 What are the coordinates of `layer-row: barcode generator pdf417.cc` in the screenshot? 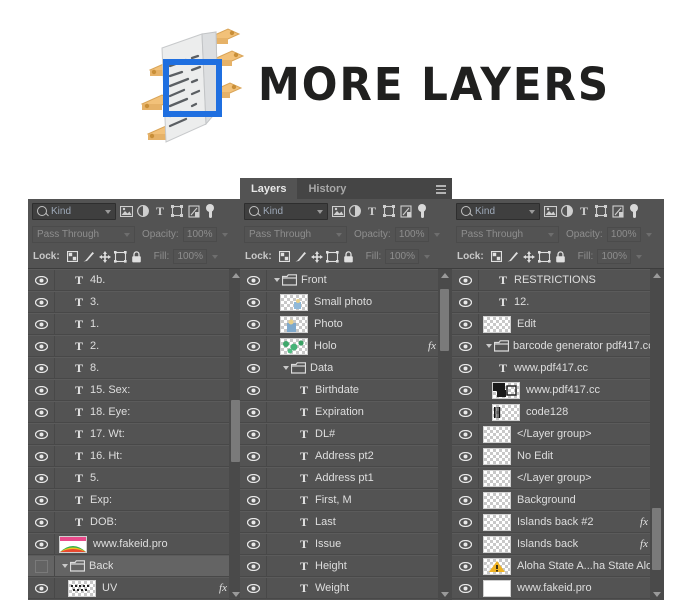 It's located at (558, 346).